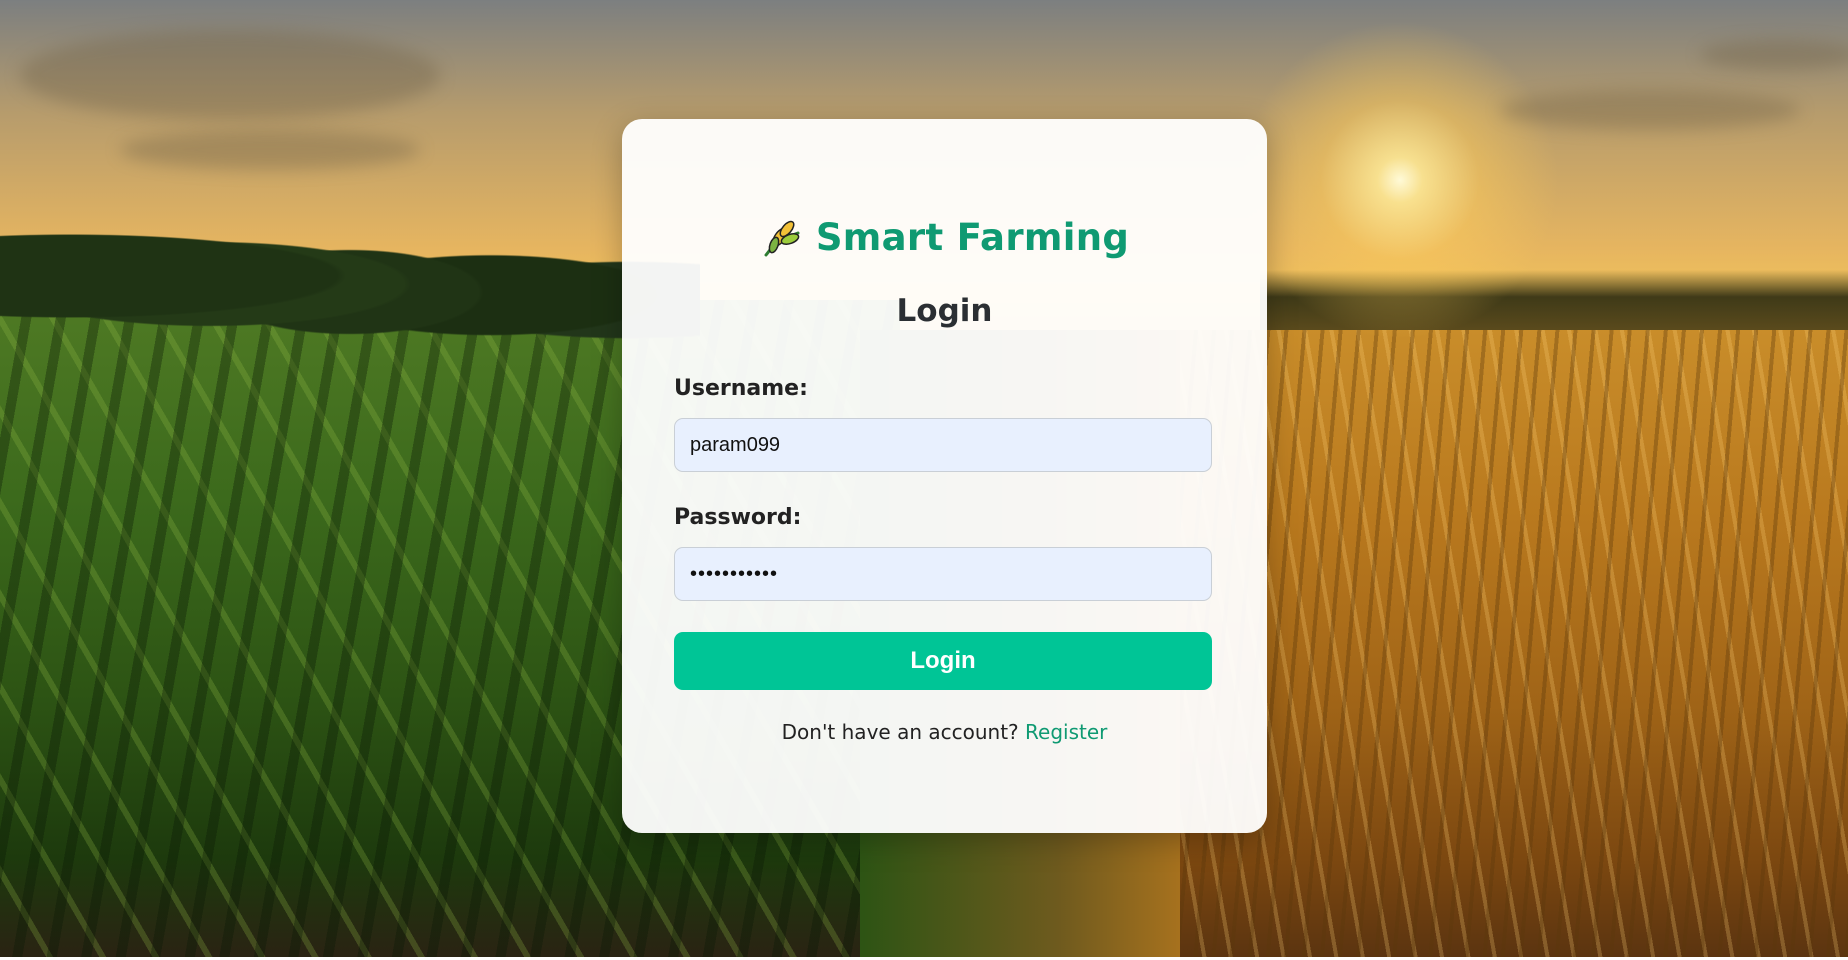 The image size is (1848, 960). Describe the element at coordinates (944, 311) in the screenshot. I see `page-title: Login` at that location.